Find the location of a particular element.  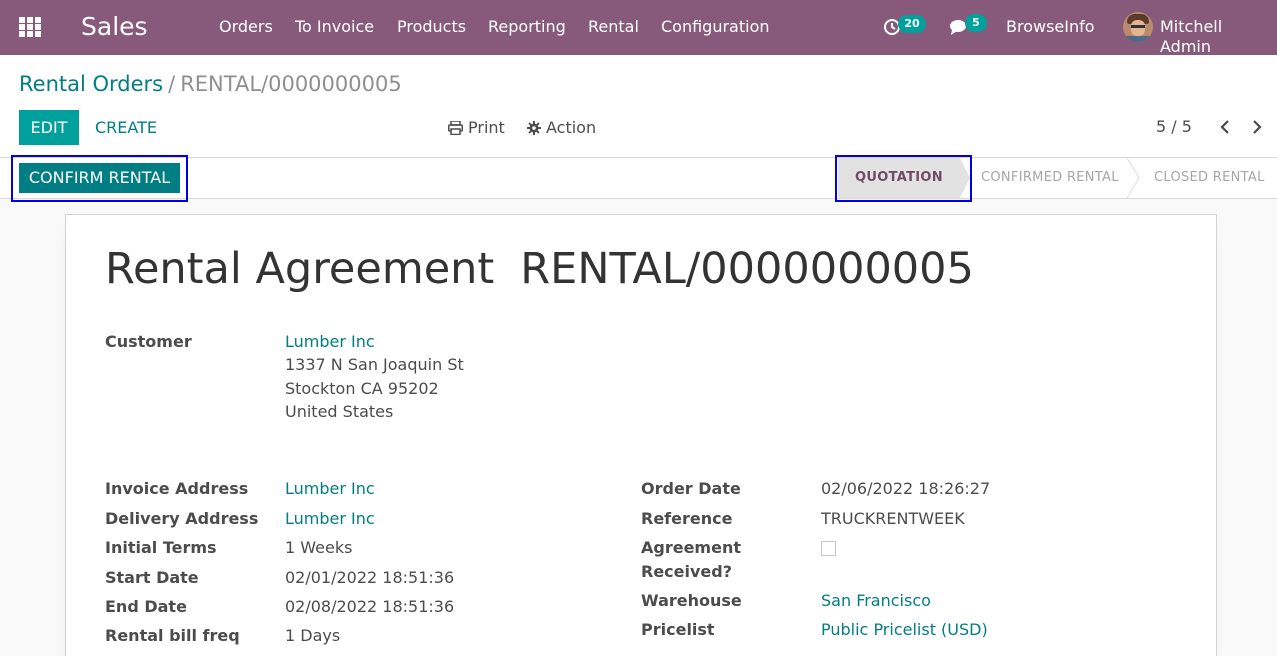

user-menu: Mitchell Admin is located at coordinates (1218, 37).